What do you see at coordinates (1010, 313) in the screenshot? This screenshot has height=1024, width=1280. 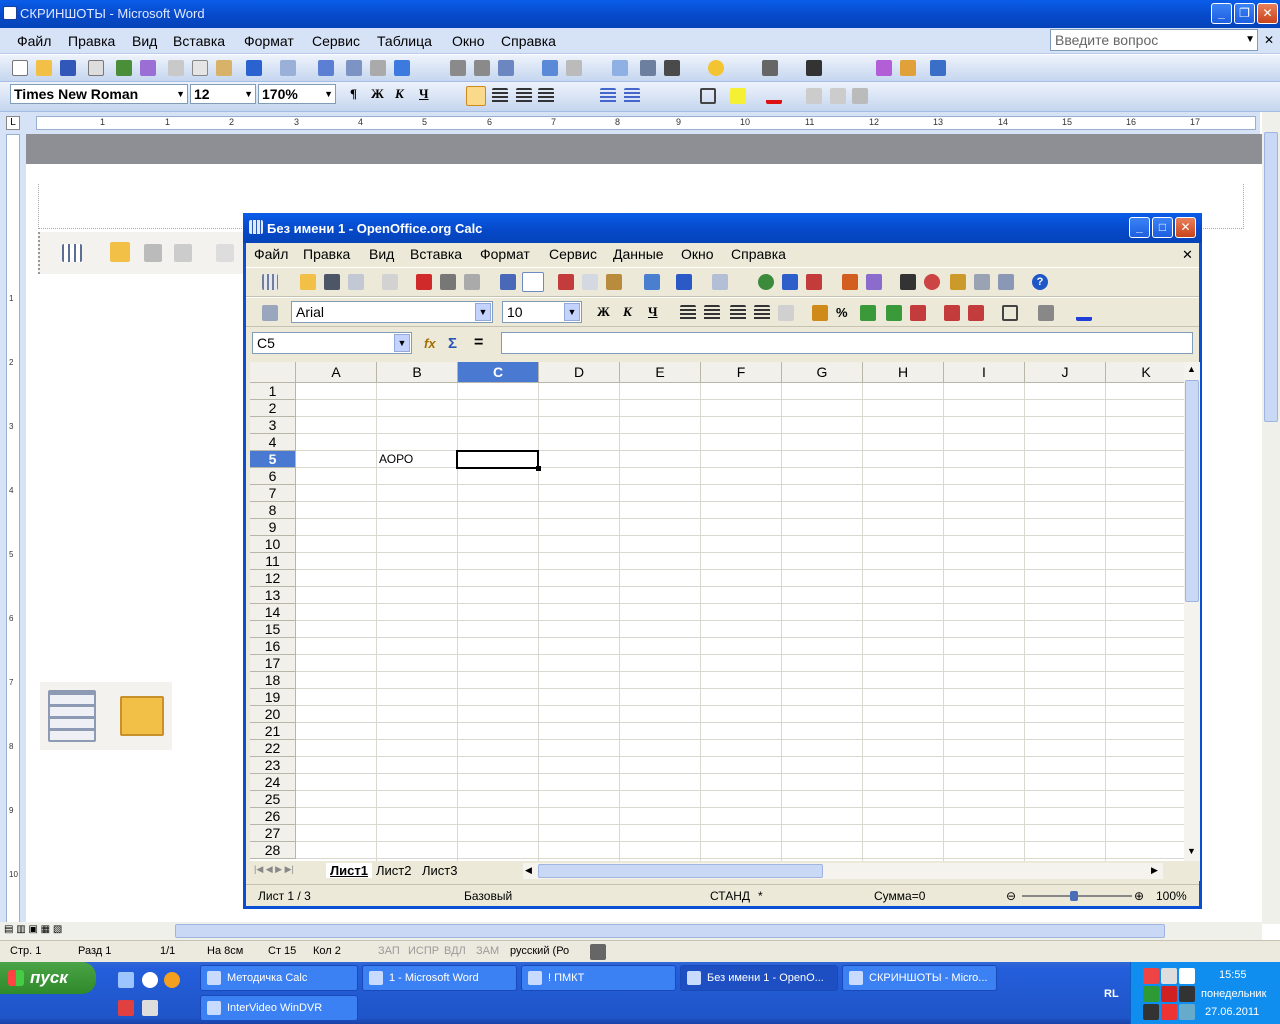 I see `borders-icon` at bounding box center [1010, 313].